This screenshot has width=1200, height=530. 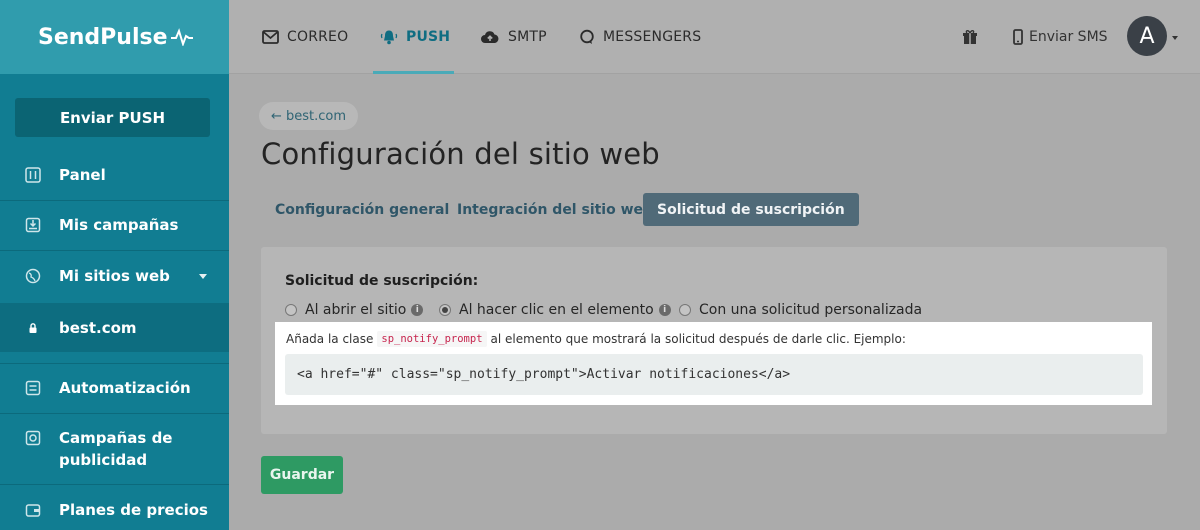 I want to click on flow-icon, so click(x=33, y=388).